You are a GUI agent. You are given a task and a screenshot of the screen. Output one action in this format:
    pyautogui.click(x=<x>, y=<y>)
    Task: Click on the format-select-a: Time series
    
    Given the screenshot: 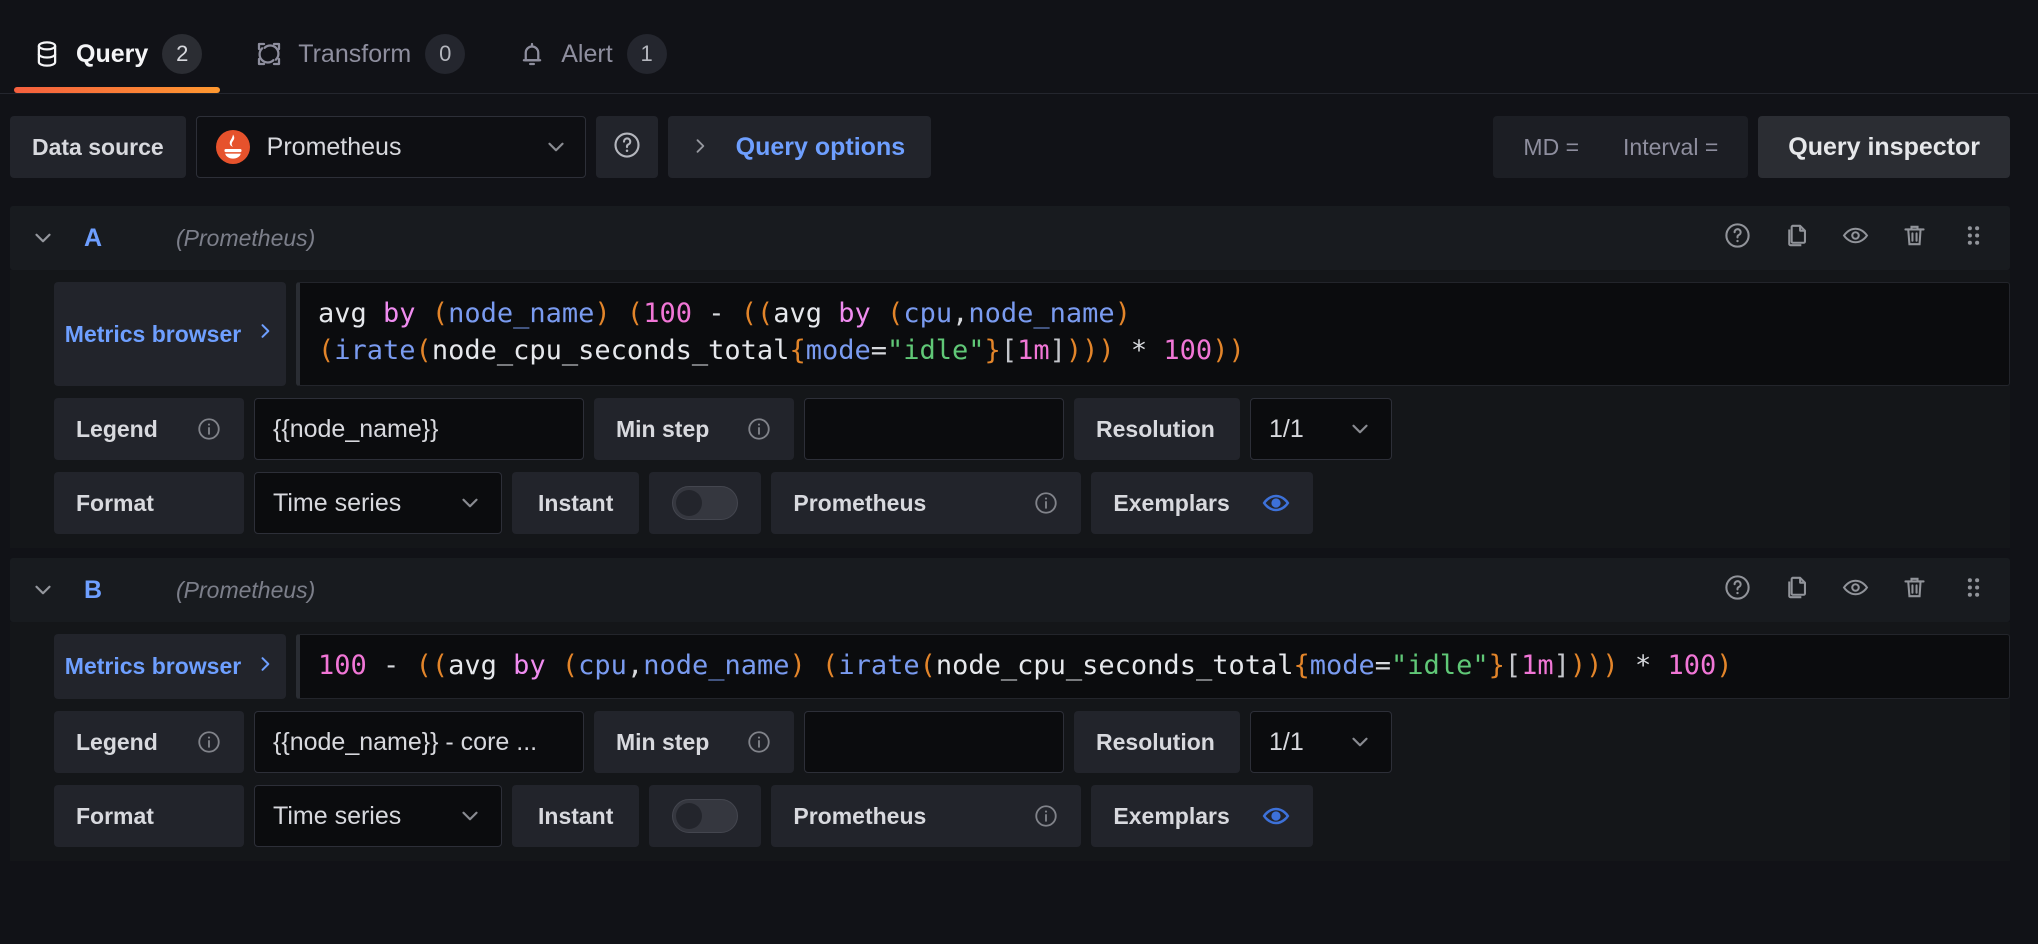 What is the action you would take?
    pyautogui.click(x=378, y=503)
    